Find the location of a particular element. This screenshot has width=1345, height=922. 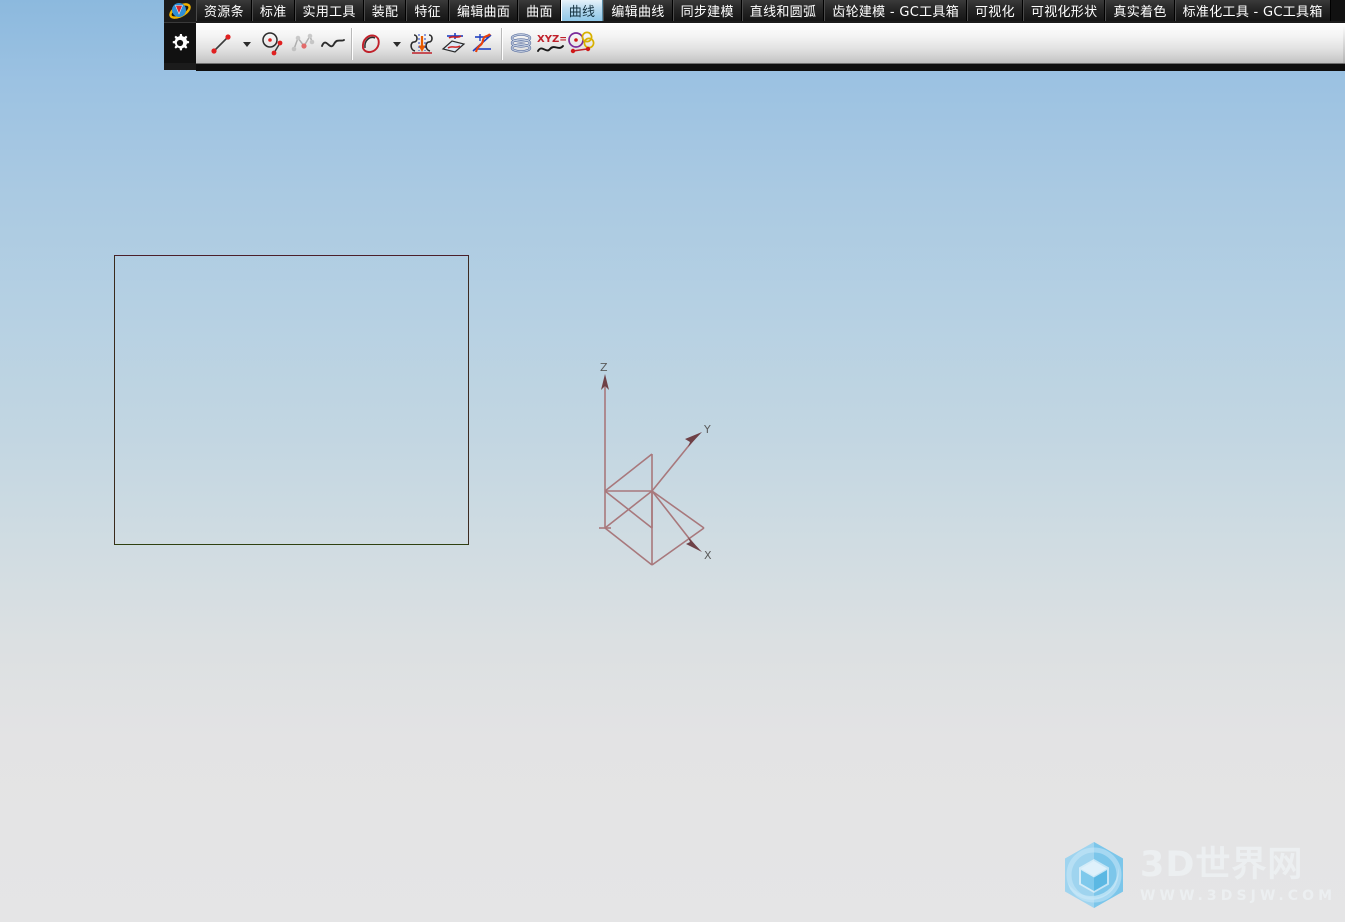

tab-gear-modeling-gc: 齿轮建模 - GC工具箱 is located at coordinates (895, 10).